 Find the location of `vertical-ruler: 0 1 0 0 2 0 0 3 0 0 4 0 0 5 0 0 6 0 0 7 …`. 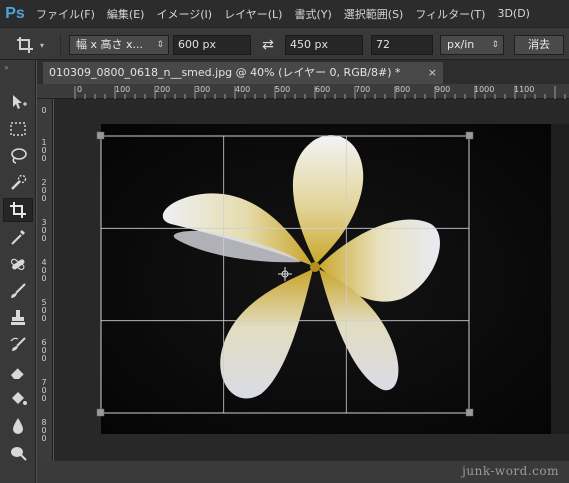

vertical-ruler: 0 1 0 0 2 0 0 3 0 0 4 0 0 5 0 0 6 0 0 7 … is located at coordinates (45, 280).